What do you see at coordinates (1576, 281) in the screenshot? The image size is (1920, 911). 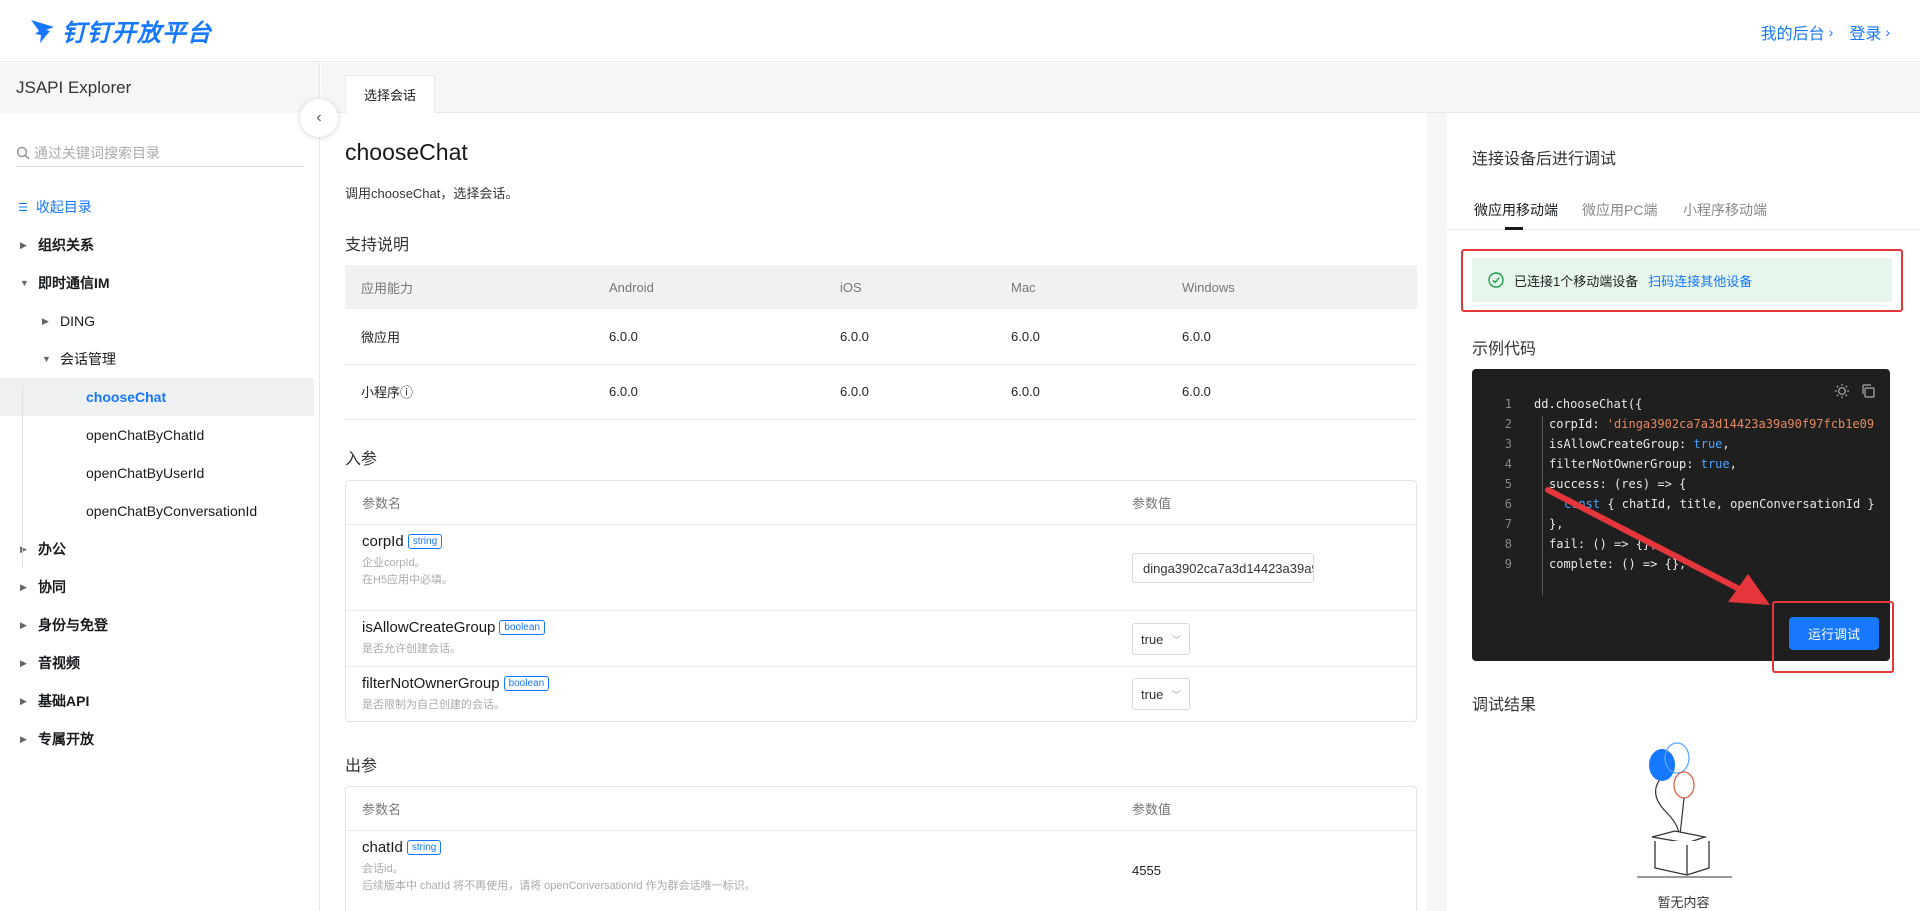 I see `connection-text: 已连接1个移动端设备` at bounding box center [1576, 281].